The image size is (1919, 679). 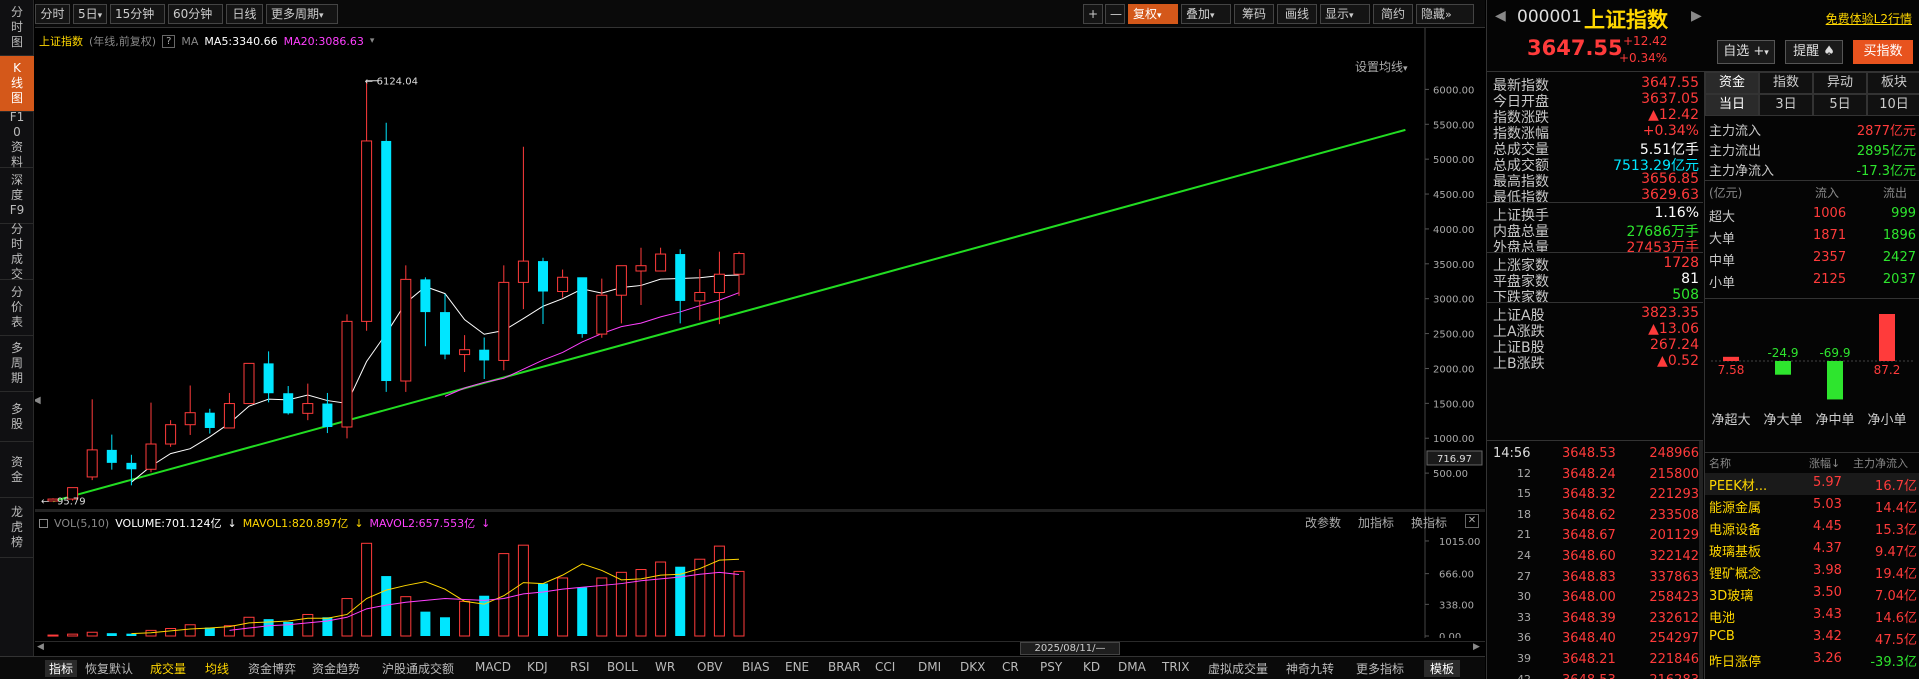 What do you see at coordinates (17, 84) in the screenshot?
I see `leftnav-item-1: K线图` at bounding box center [17, 84].